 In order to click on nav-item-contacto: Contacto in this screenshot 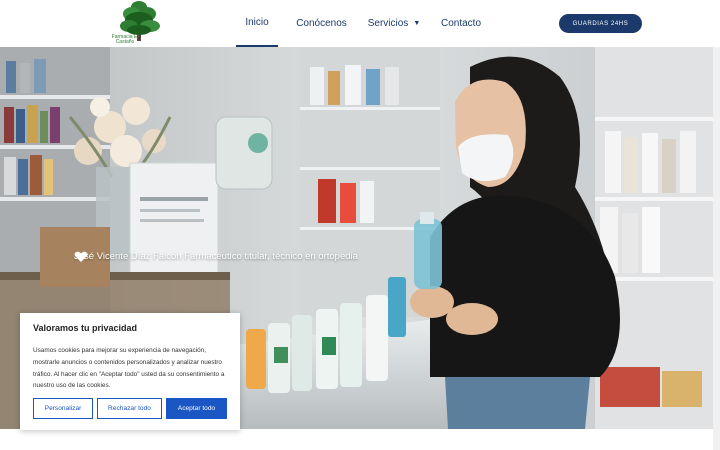, I will do `click(461, 23)`.